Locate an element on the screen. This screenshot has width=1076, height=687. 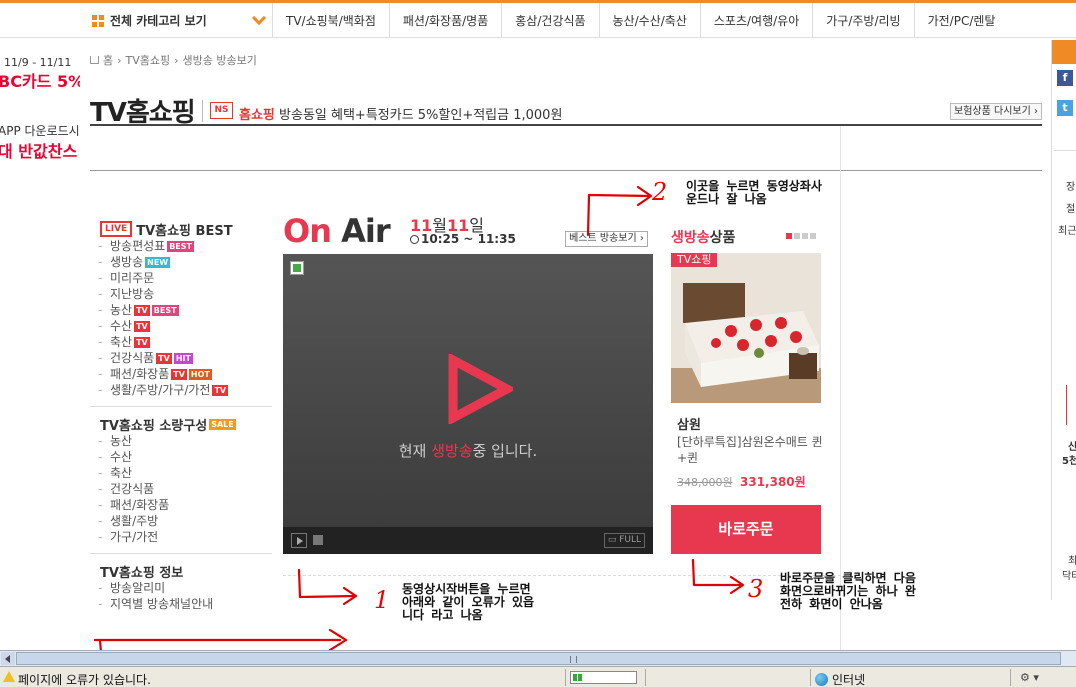
globe-icon is located at coordinates (821, 679).